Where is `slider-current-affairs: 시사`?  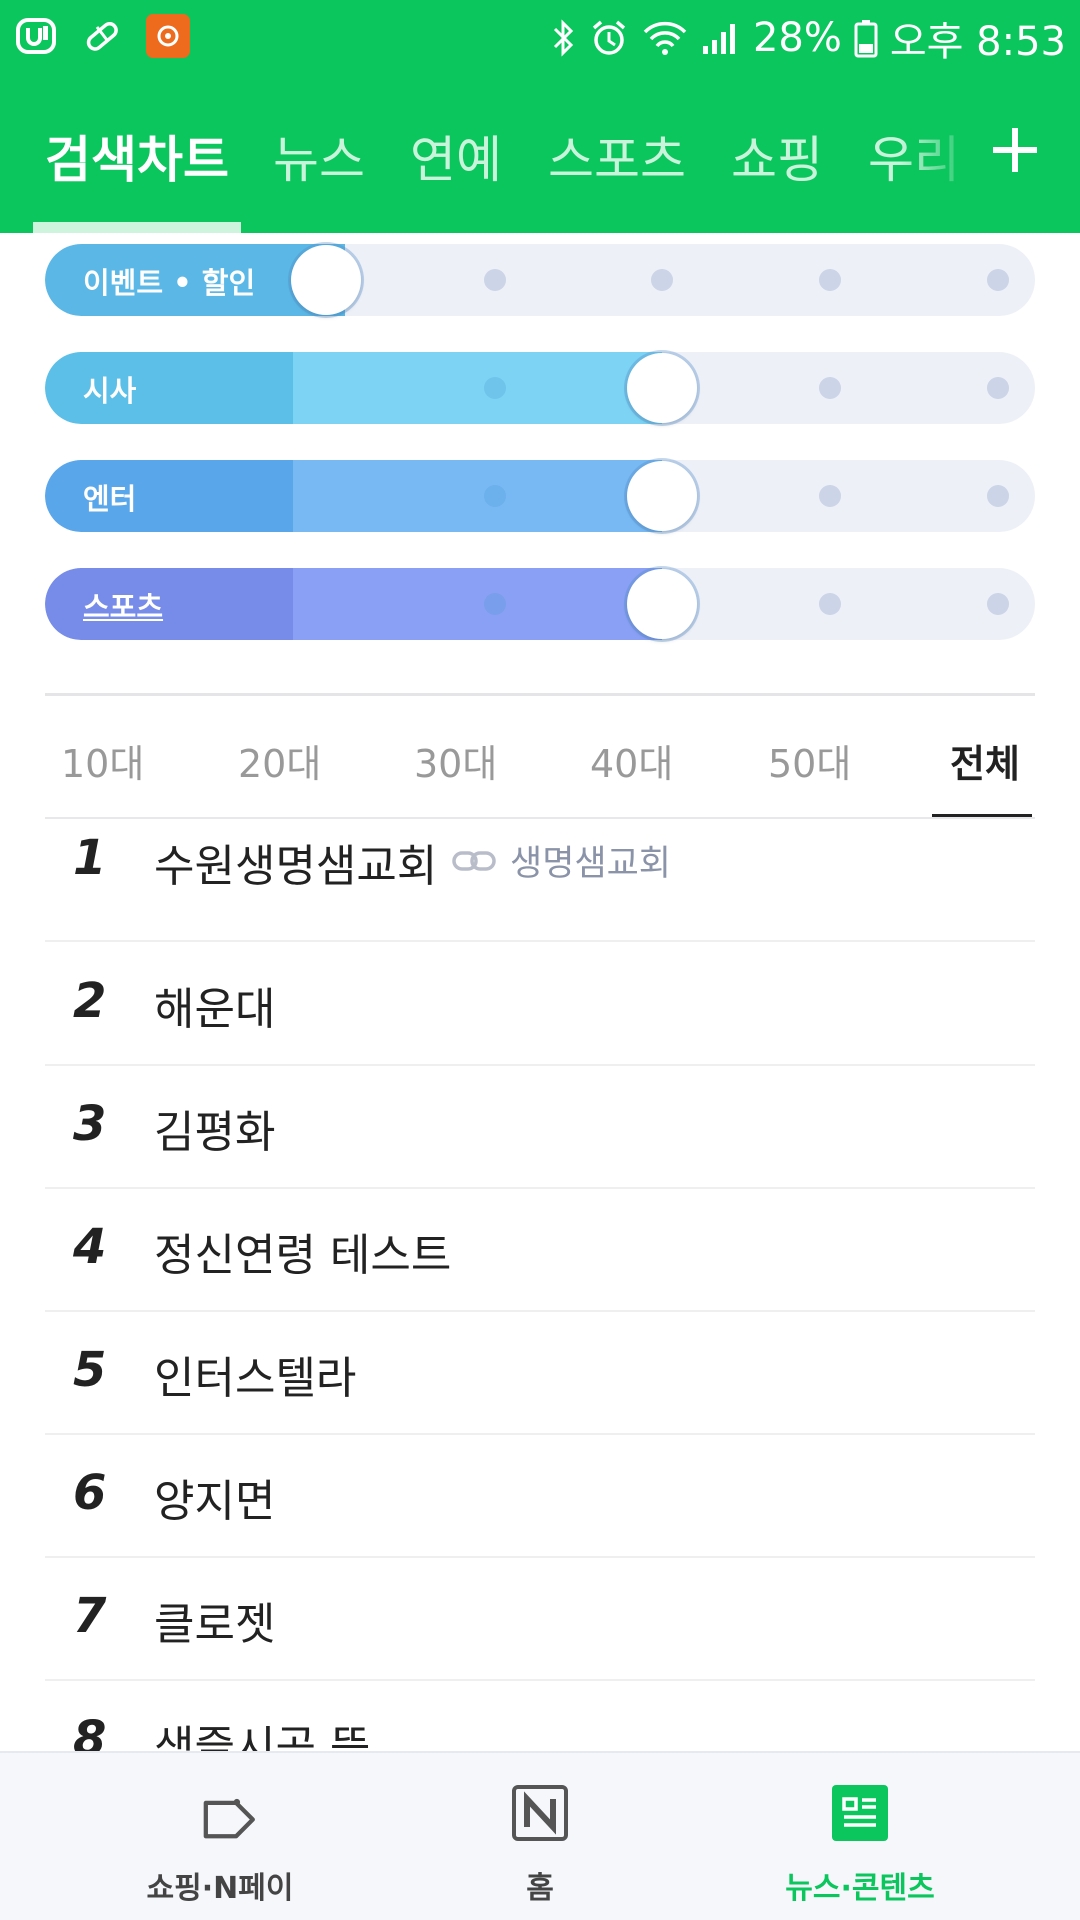 slider-current-affairs: 시사 is located at coordinates (540, 388).